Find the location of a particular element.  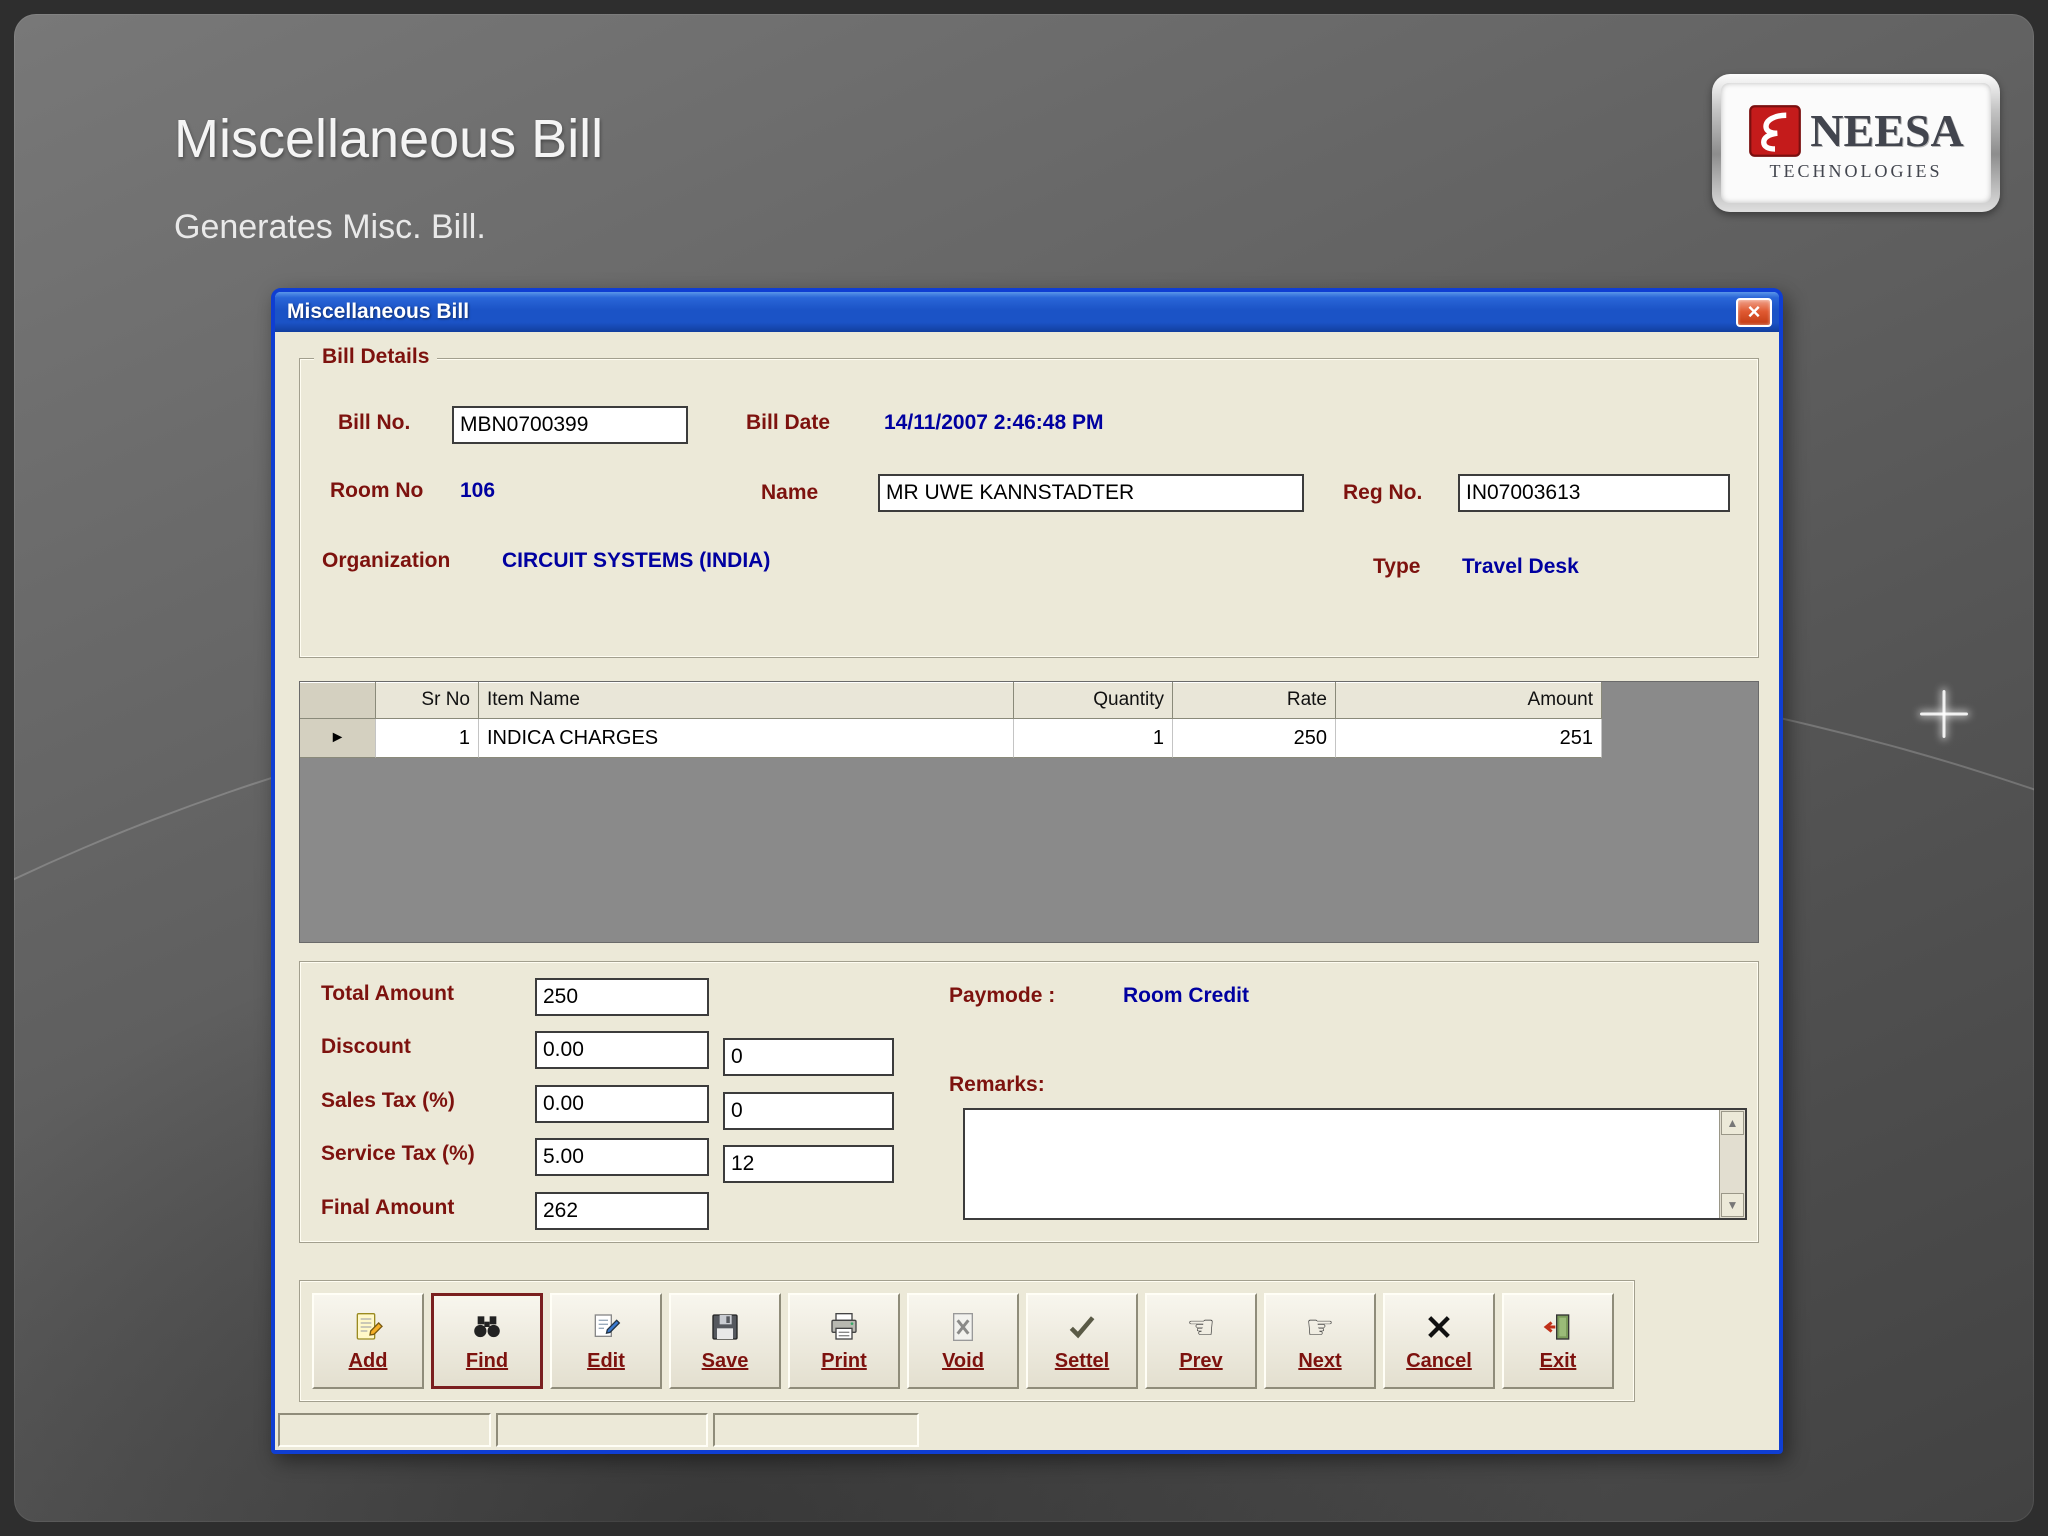

next-icon: ☞ is located at coordinates (1320, 1327).